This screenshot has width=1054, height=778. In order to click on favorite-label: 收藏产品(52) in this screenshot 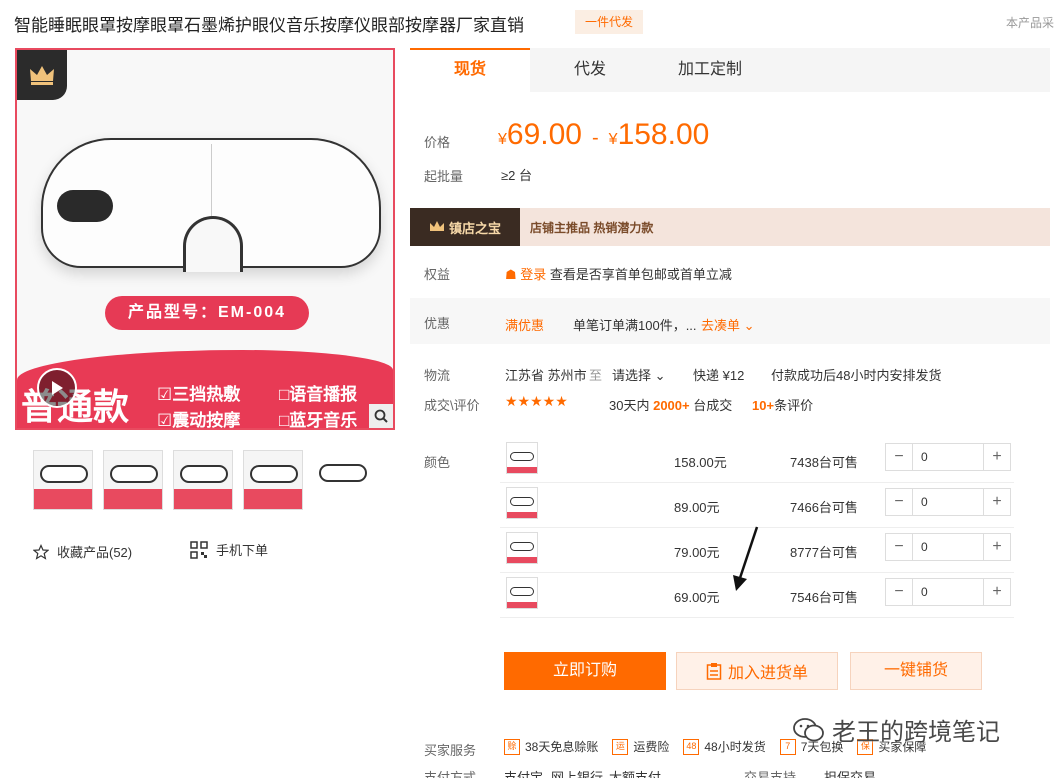, I will do `click(95, 552)`.